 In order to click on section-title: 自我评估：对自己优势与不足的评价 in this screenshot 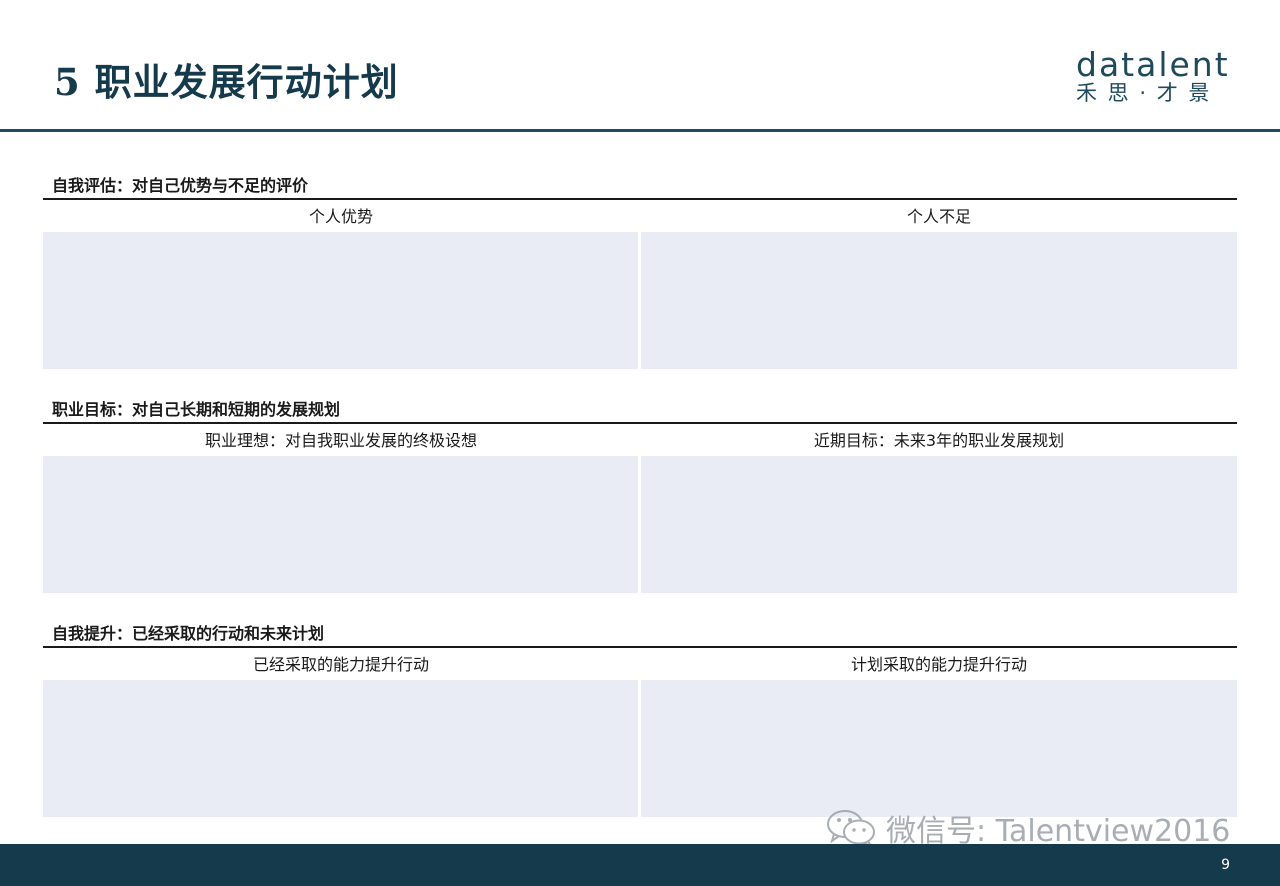, I will do `click(180, 185)`.